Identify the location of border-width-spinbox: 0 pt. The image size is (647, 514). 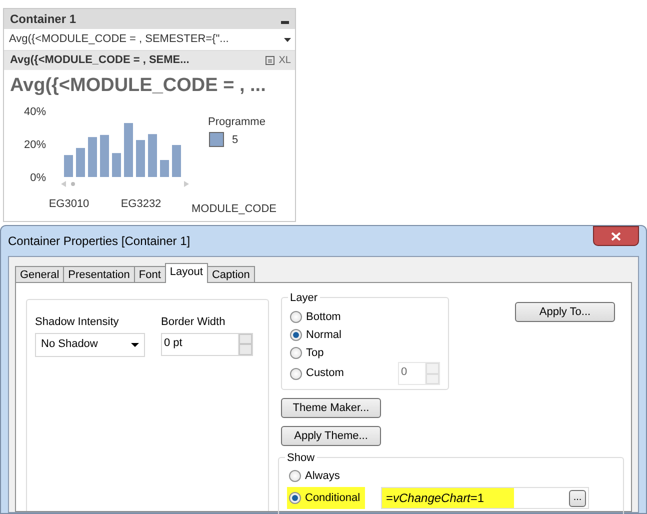
(207, 344).